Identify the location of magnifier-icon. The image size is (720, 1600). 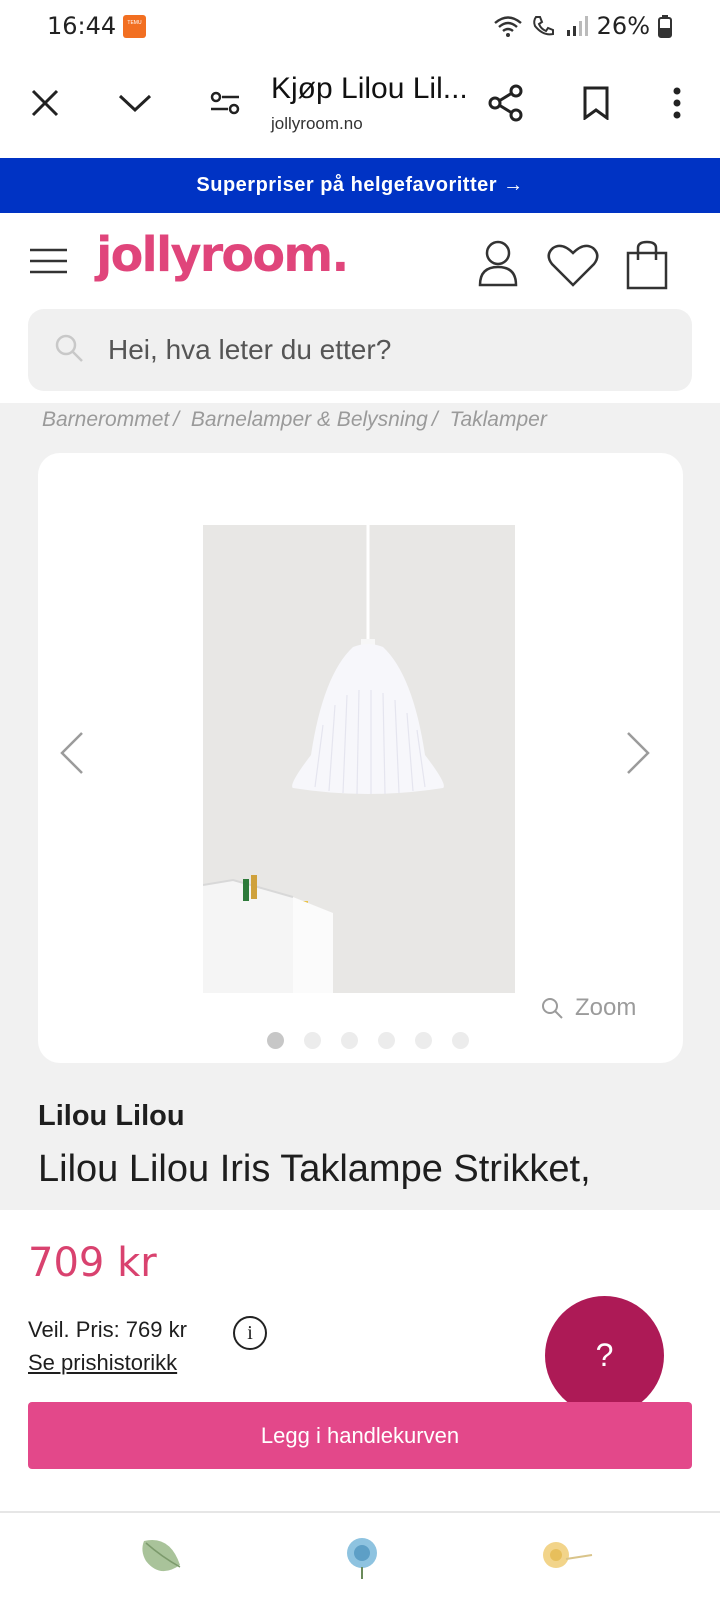
(552, 1008).